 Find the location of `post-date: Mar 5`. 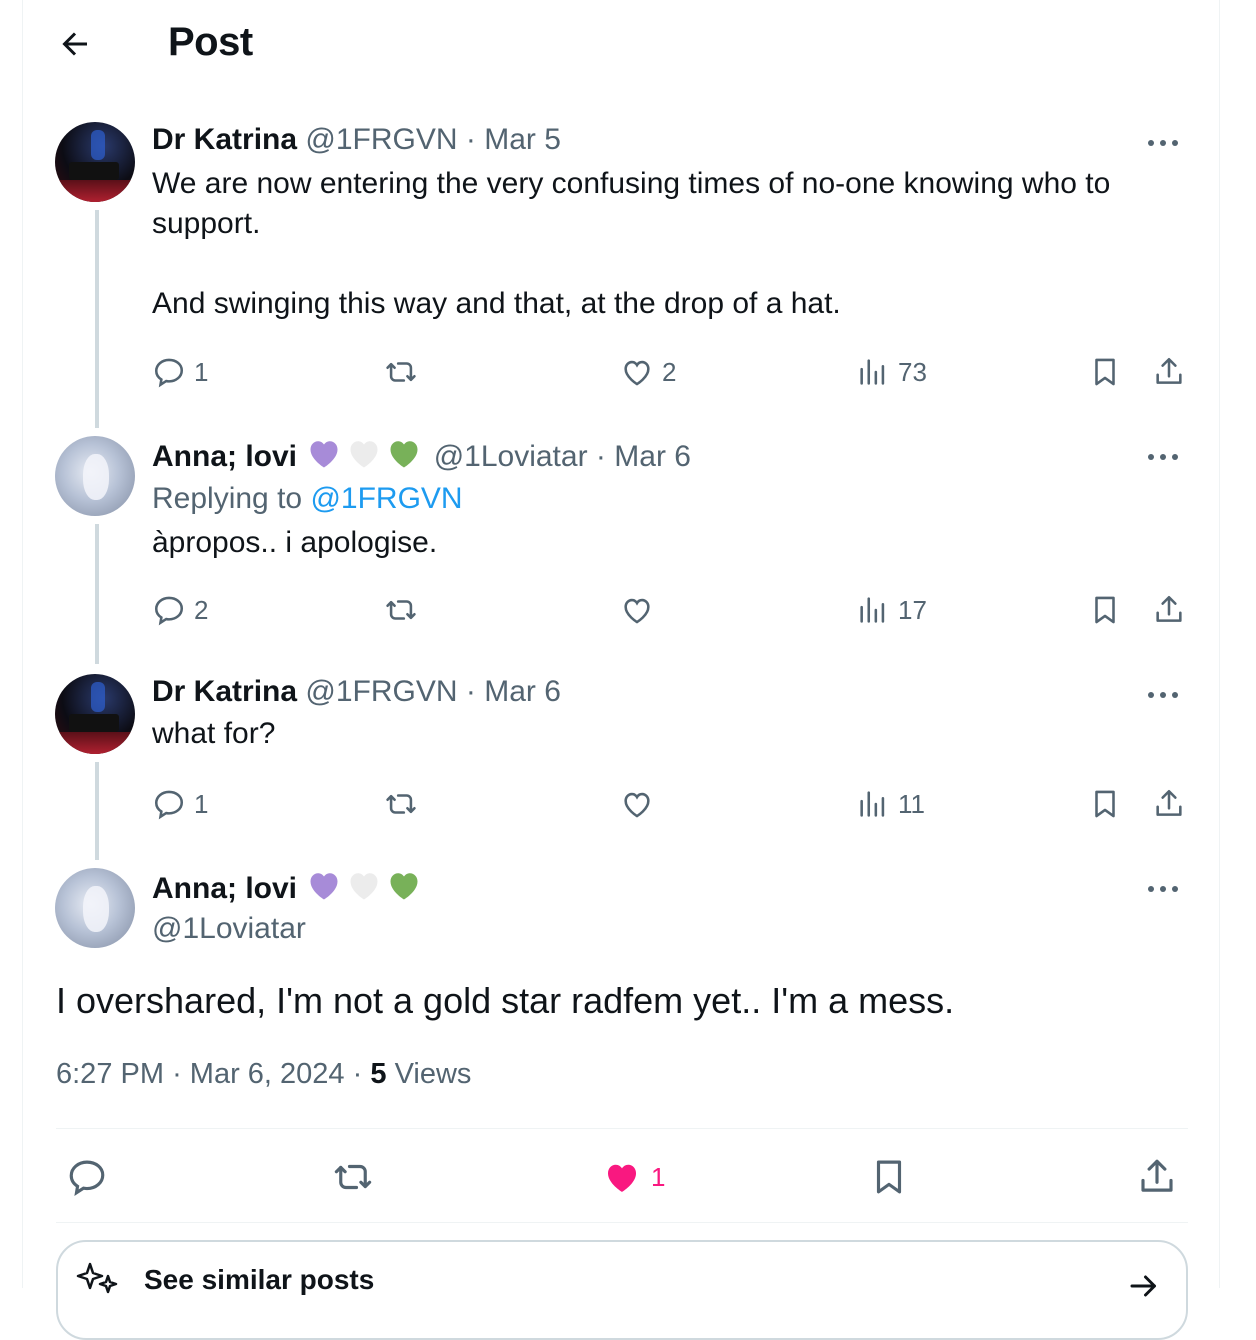

post-date: Mar 5 is located at coordinates (522, 139).